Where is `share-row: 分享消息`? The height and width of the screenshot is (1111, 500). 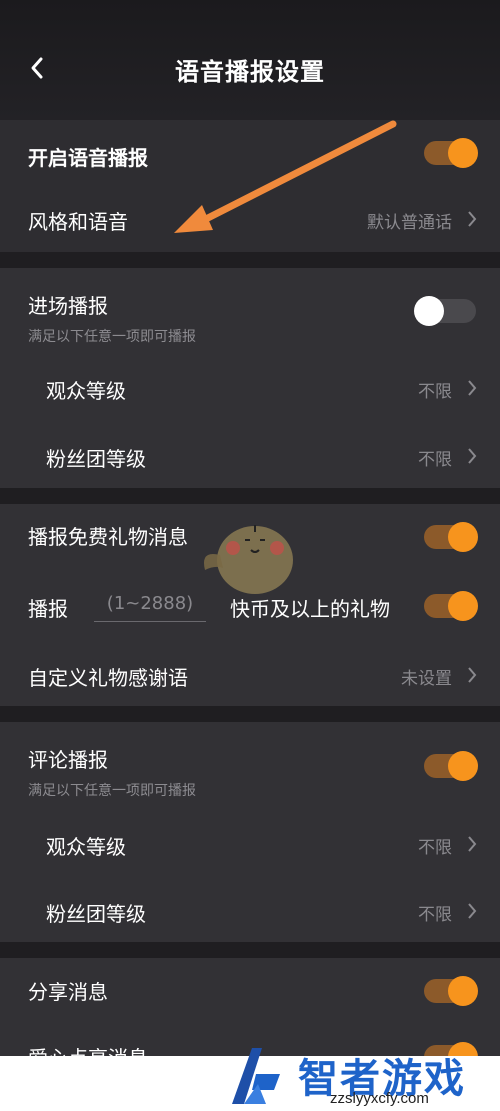 share-row: 分享消息 is located at coordinates (250, 991).